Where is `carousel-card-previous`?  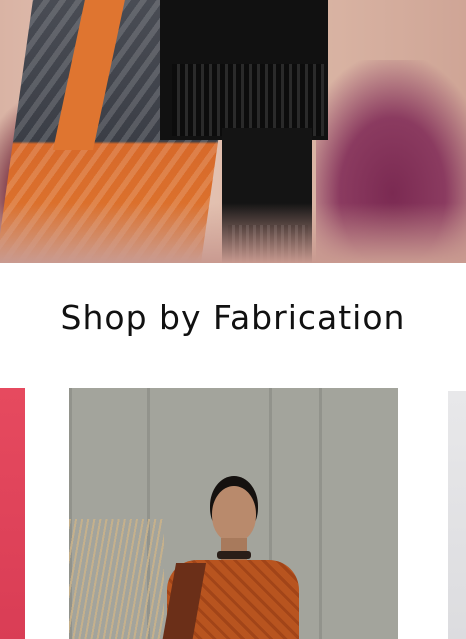 carousel-card-previous is located at coordinates (12, 513).